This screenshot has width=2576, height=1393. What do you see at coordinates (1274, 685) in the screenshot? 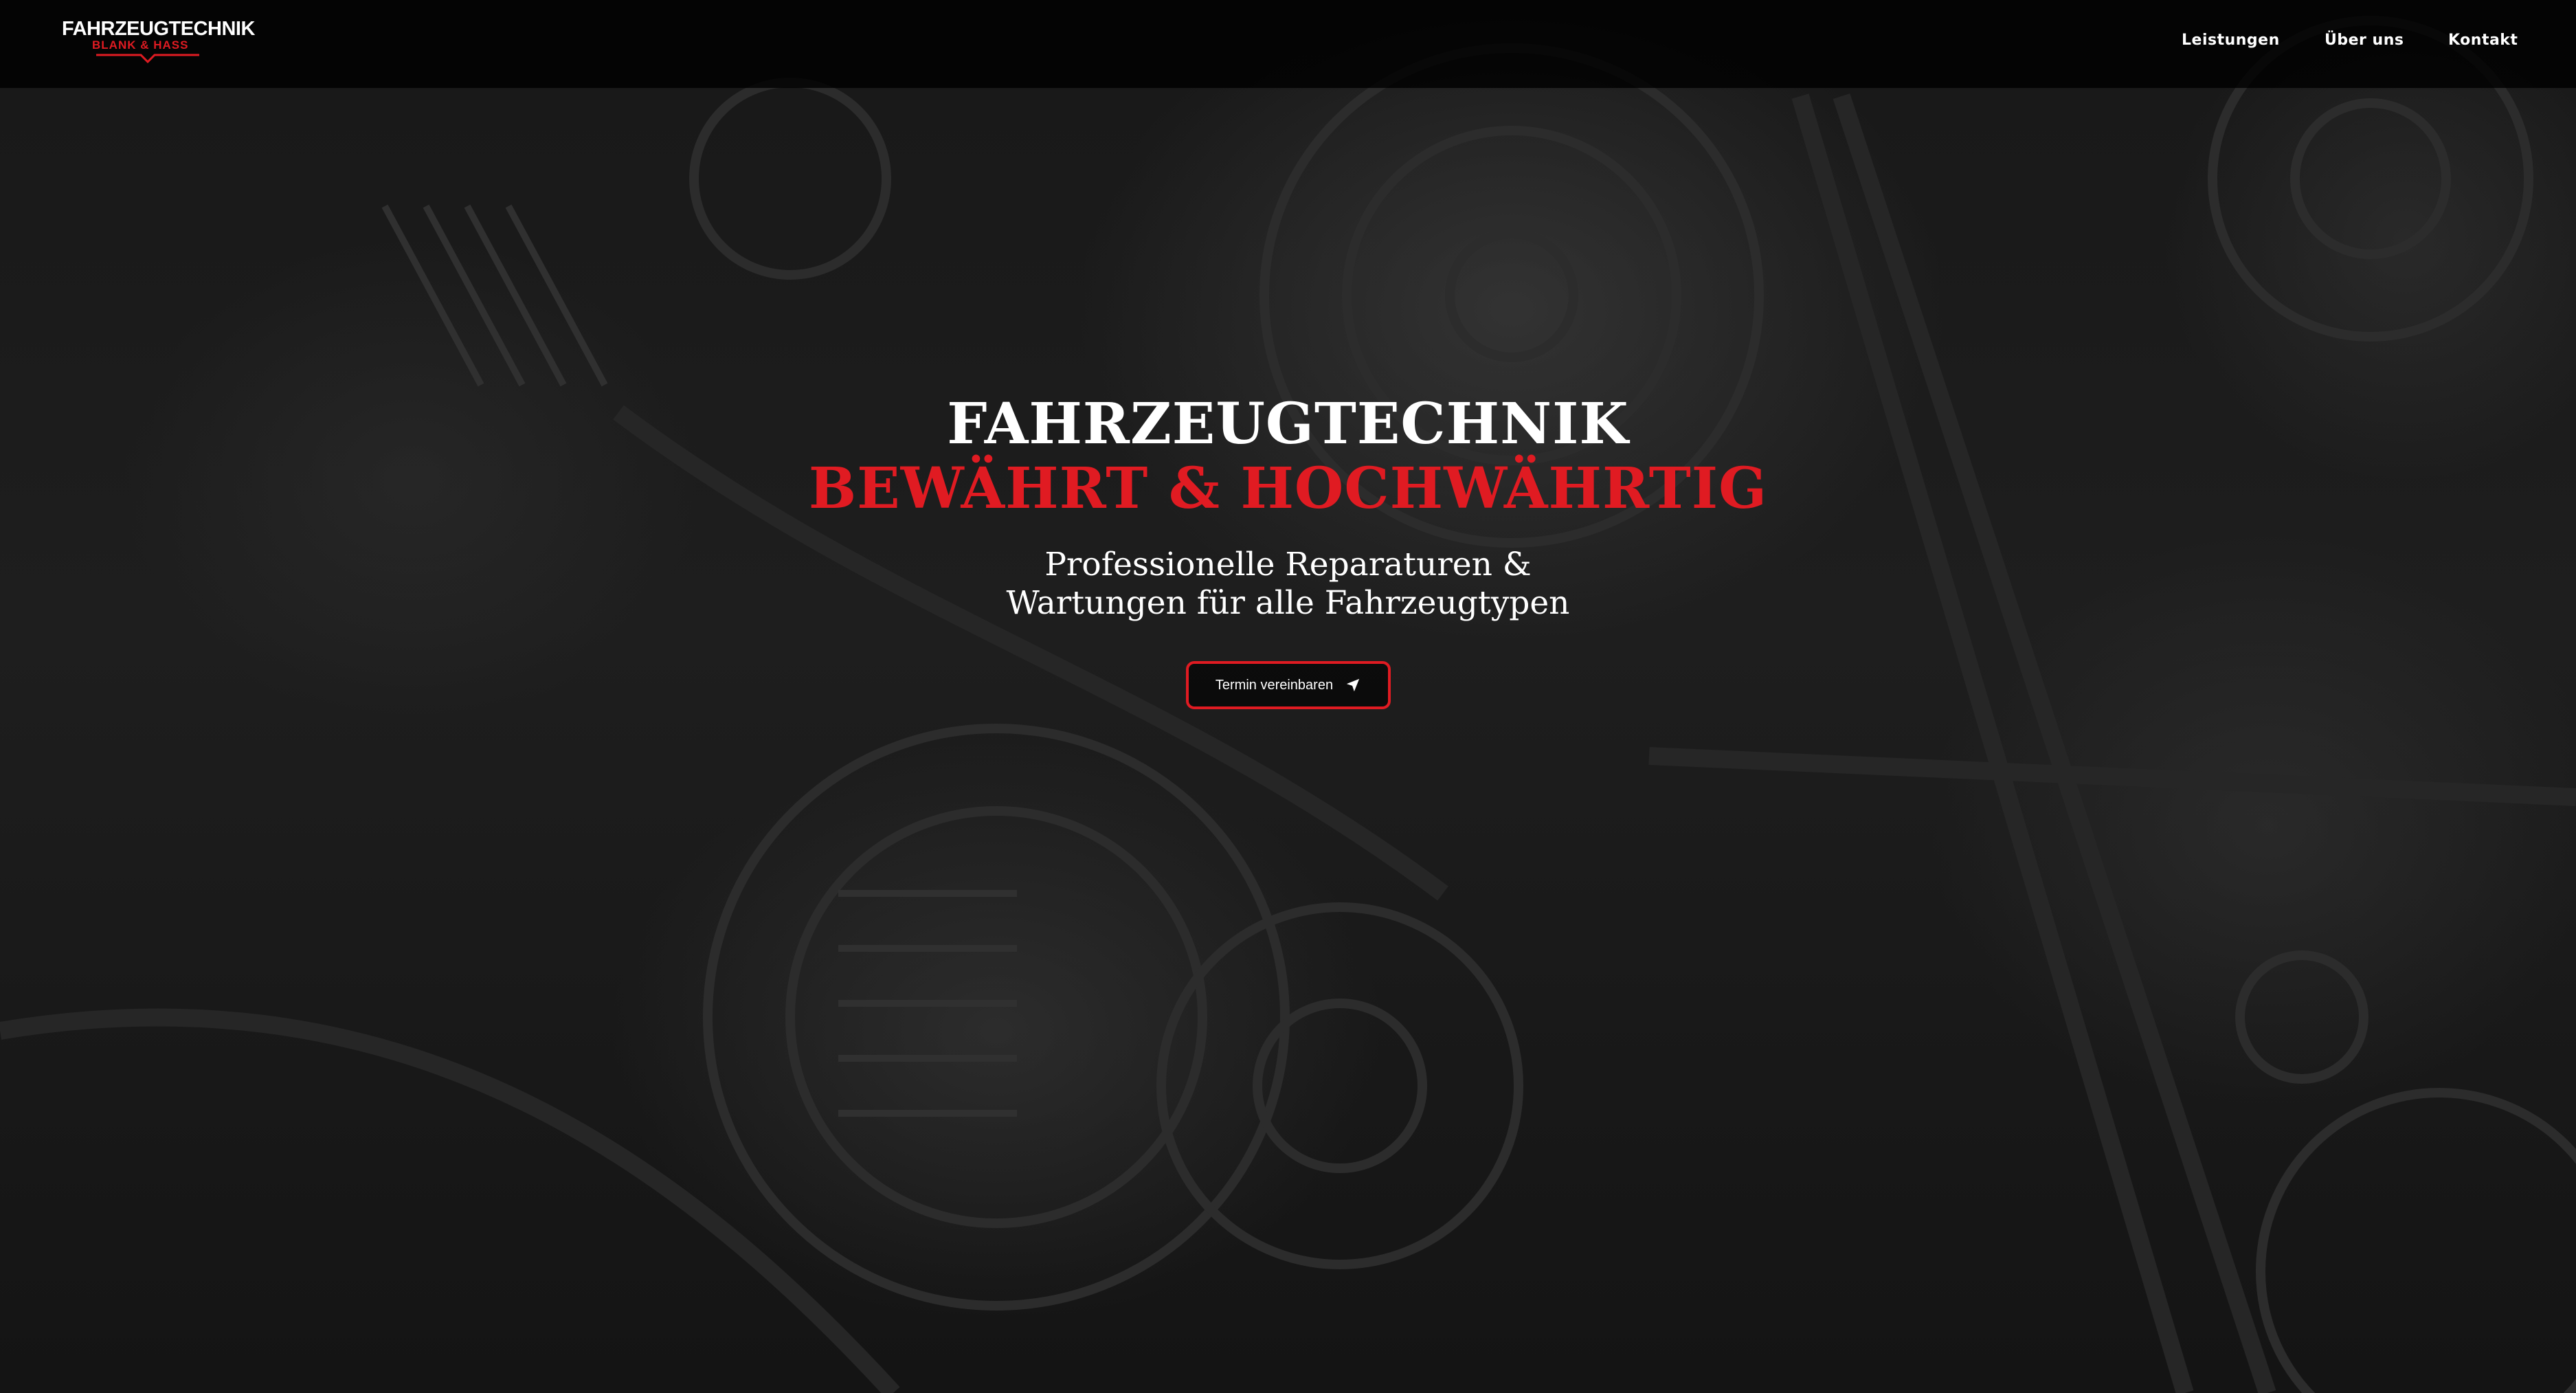
I see `book-appointment-label: Termin vereinbaren` at bounding box center [1274, 685].